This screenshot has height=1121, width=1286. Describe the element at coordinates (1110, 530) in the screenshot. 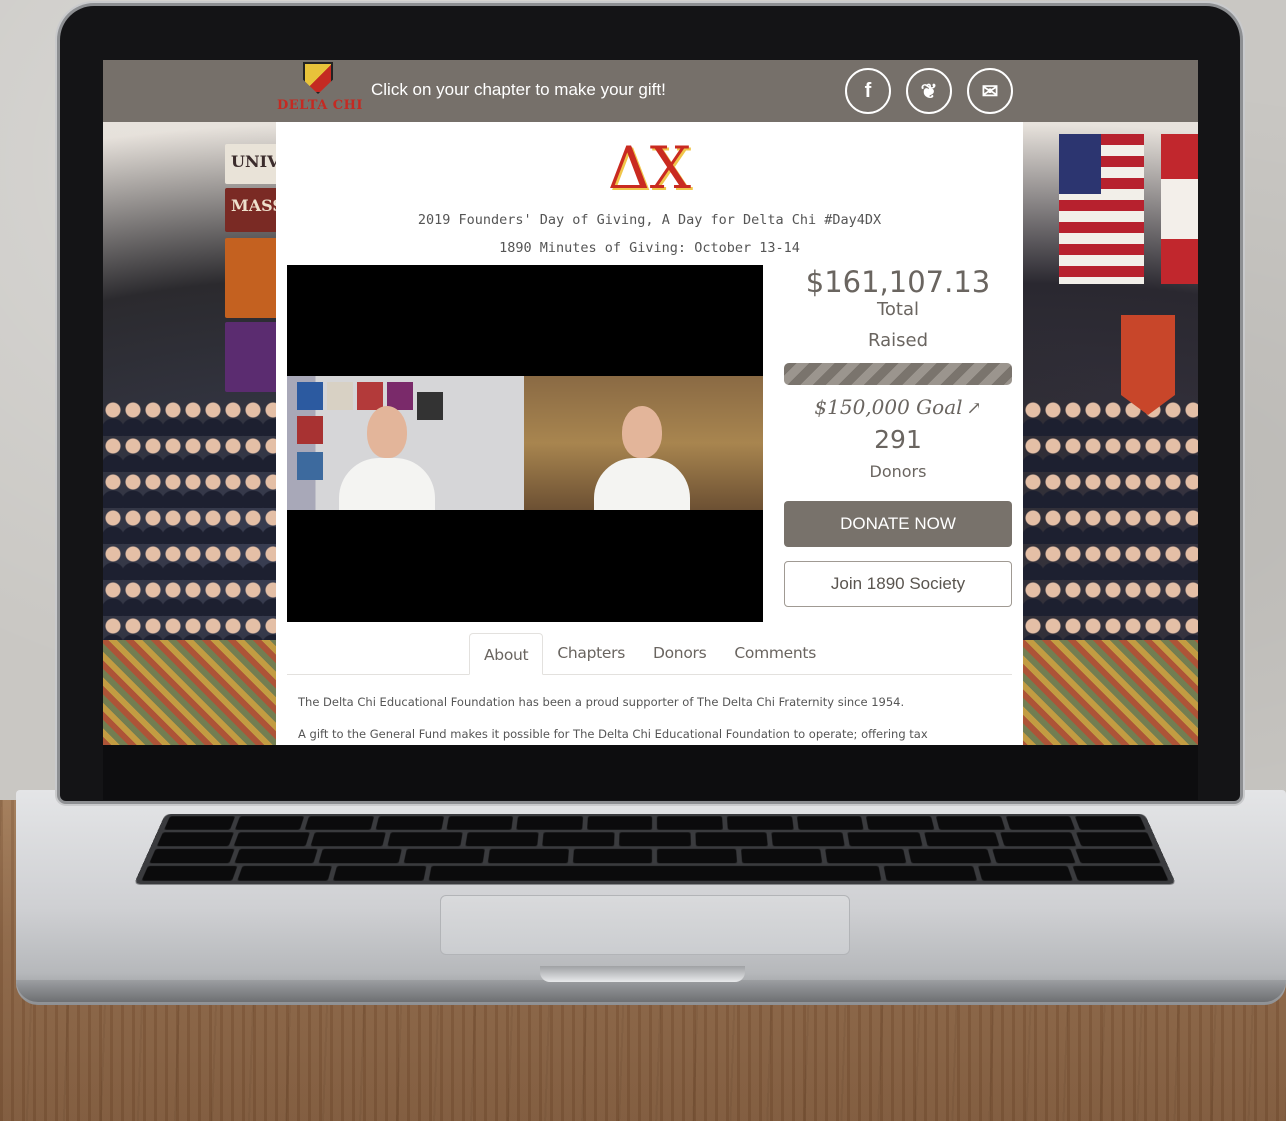

I see `crowd-right` at that location.